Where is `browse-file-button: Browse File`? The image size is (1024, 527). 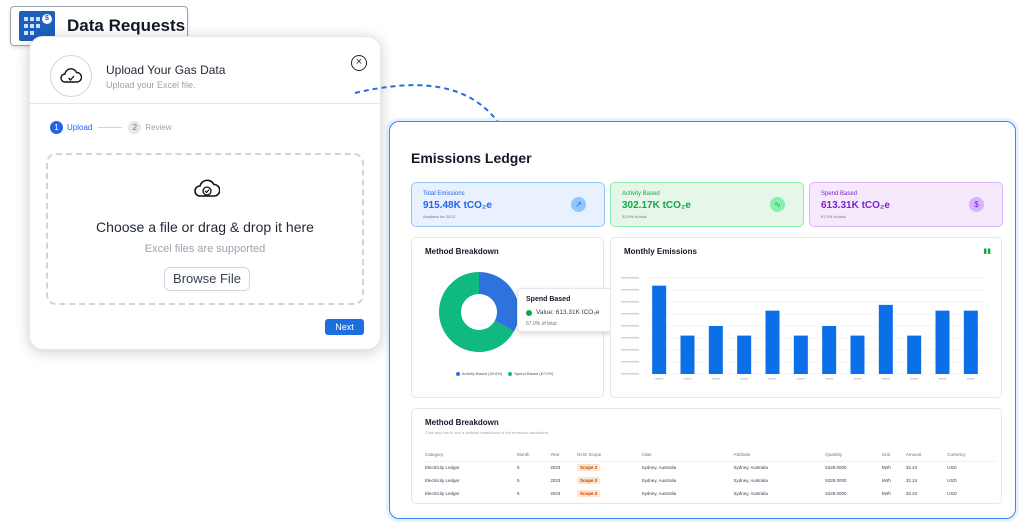 browse-file-button: Browse File is located at coordinates (207, 279).